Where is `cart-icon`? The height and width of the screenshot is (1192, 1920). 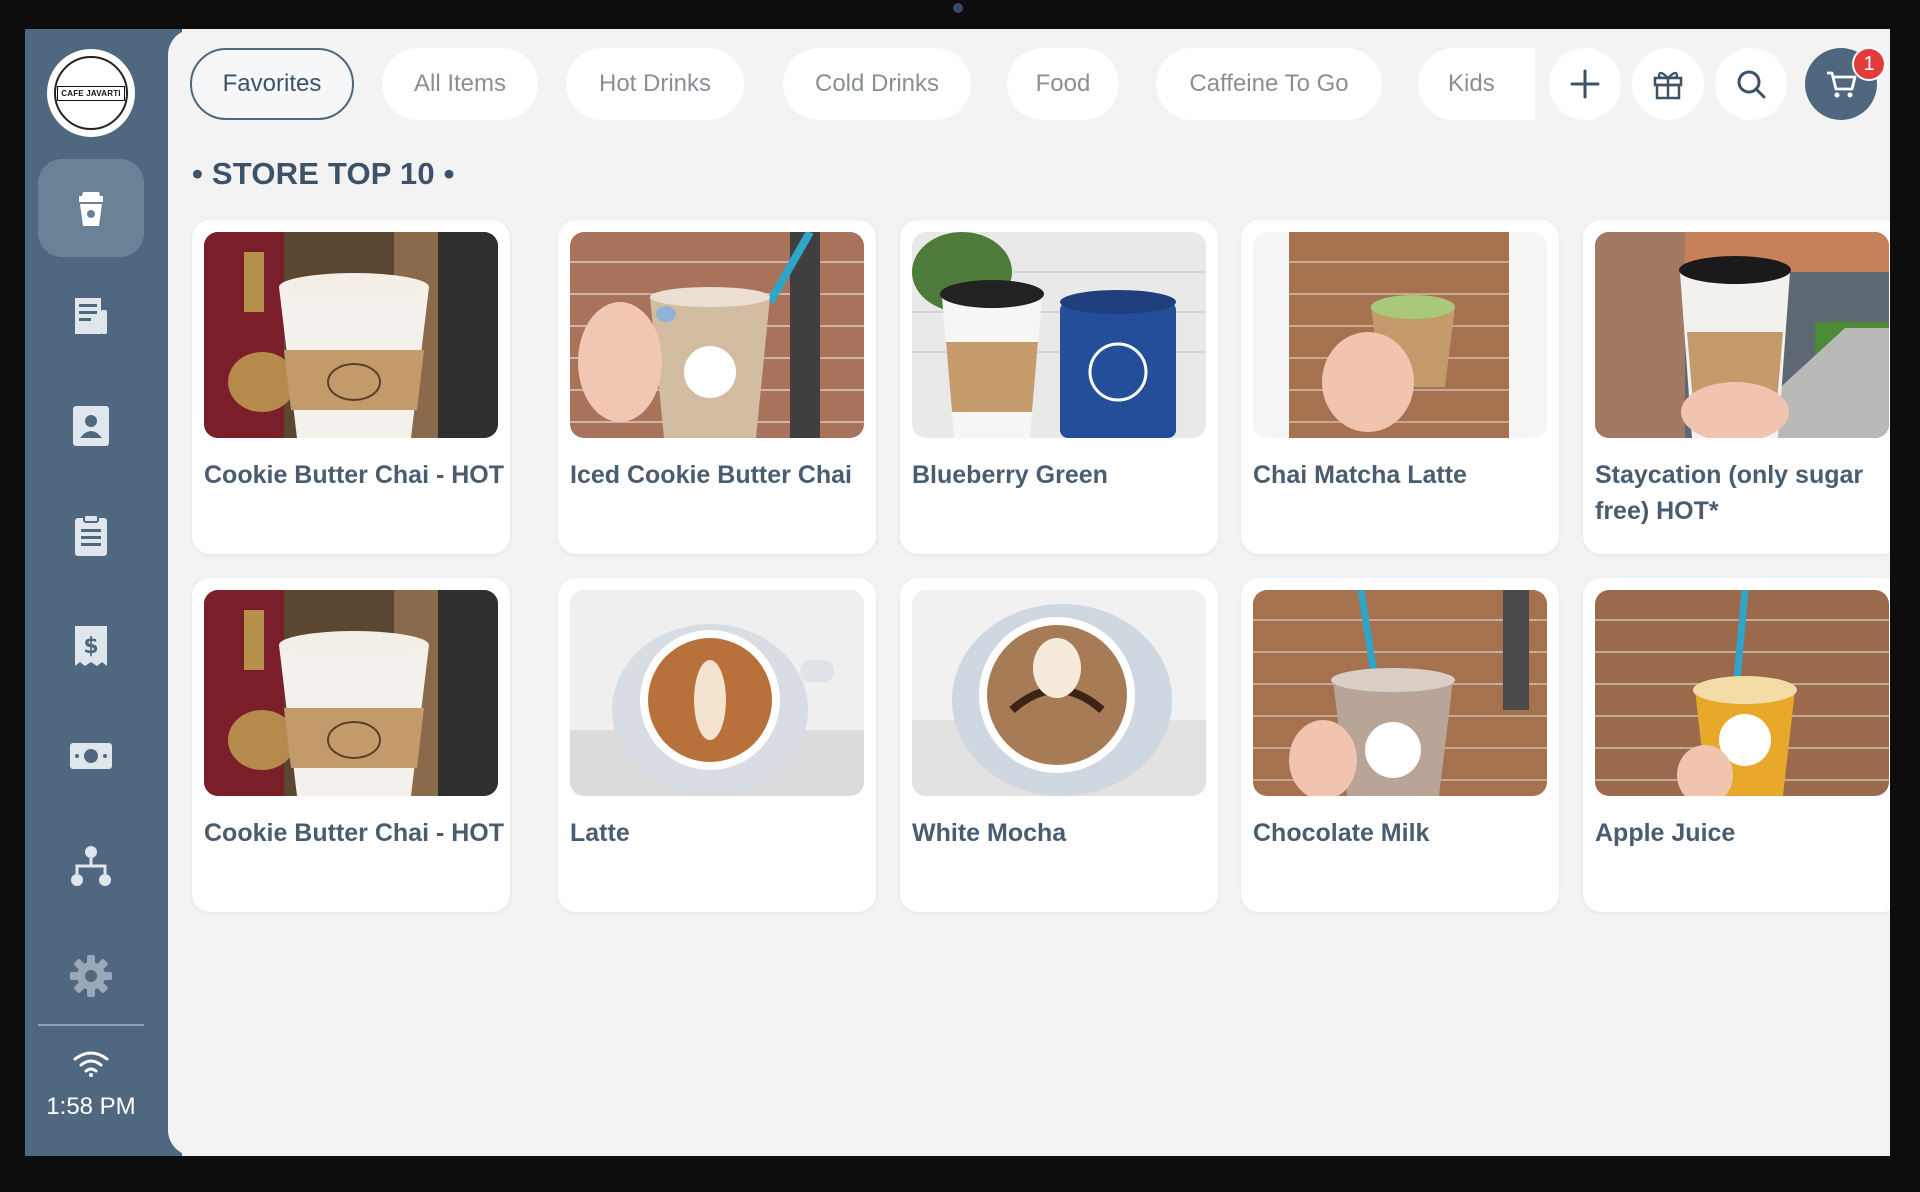 cart-icon is located at coordinates (1842, 84).